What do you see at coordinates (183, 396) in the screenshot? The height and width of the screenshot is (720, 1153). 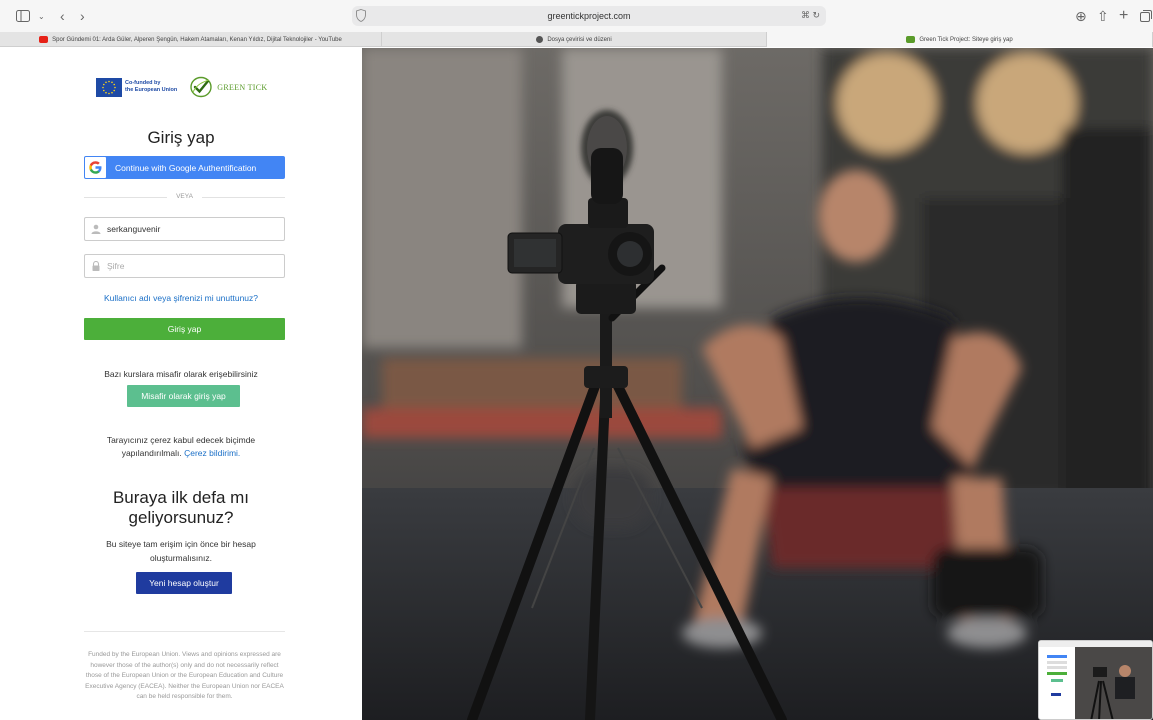 I see `guest-login-button: Misafir olarak giriş yap` at bounding box center [183, 396].